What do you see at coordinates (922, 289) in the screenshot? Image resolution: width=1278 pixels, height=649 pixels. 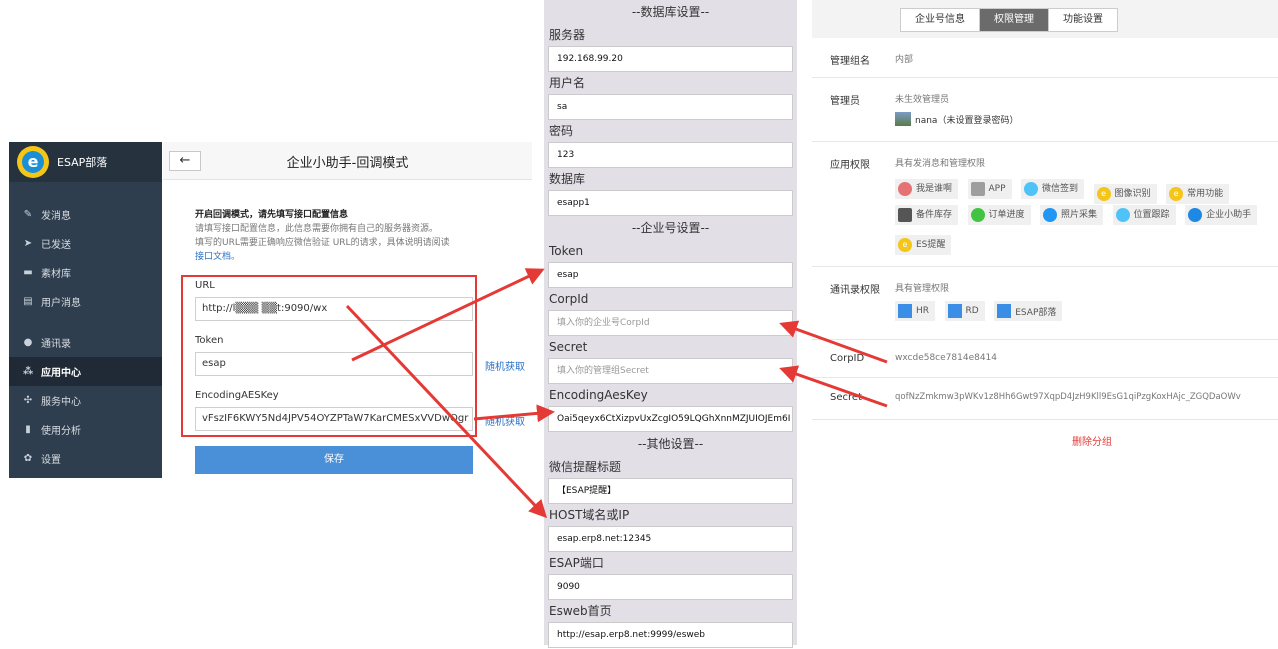 I see `contact-permission-desc: 具有管理权限` at bounding box center [922, 289].